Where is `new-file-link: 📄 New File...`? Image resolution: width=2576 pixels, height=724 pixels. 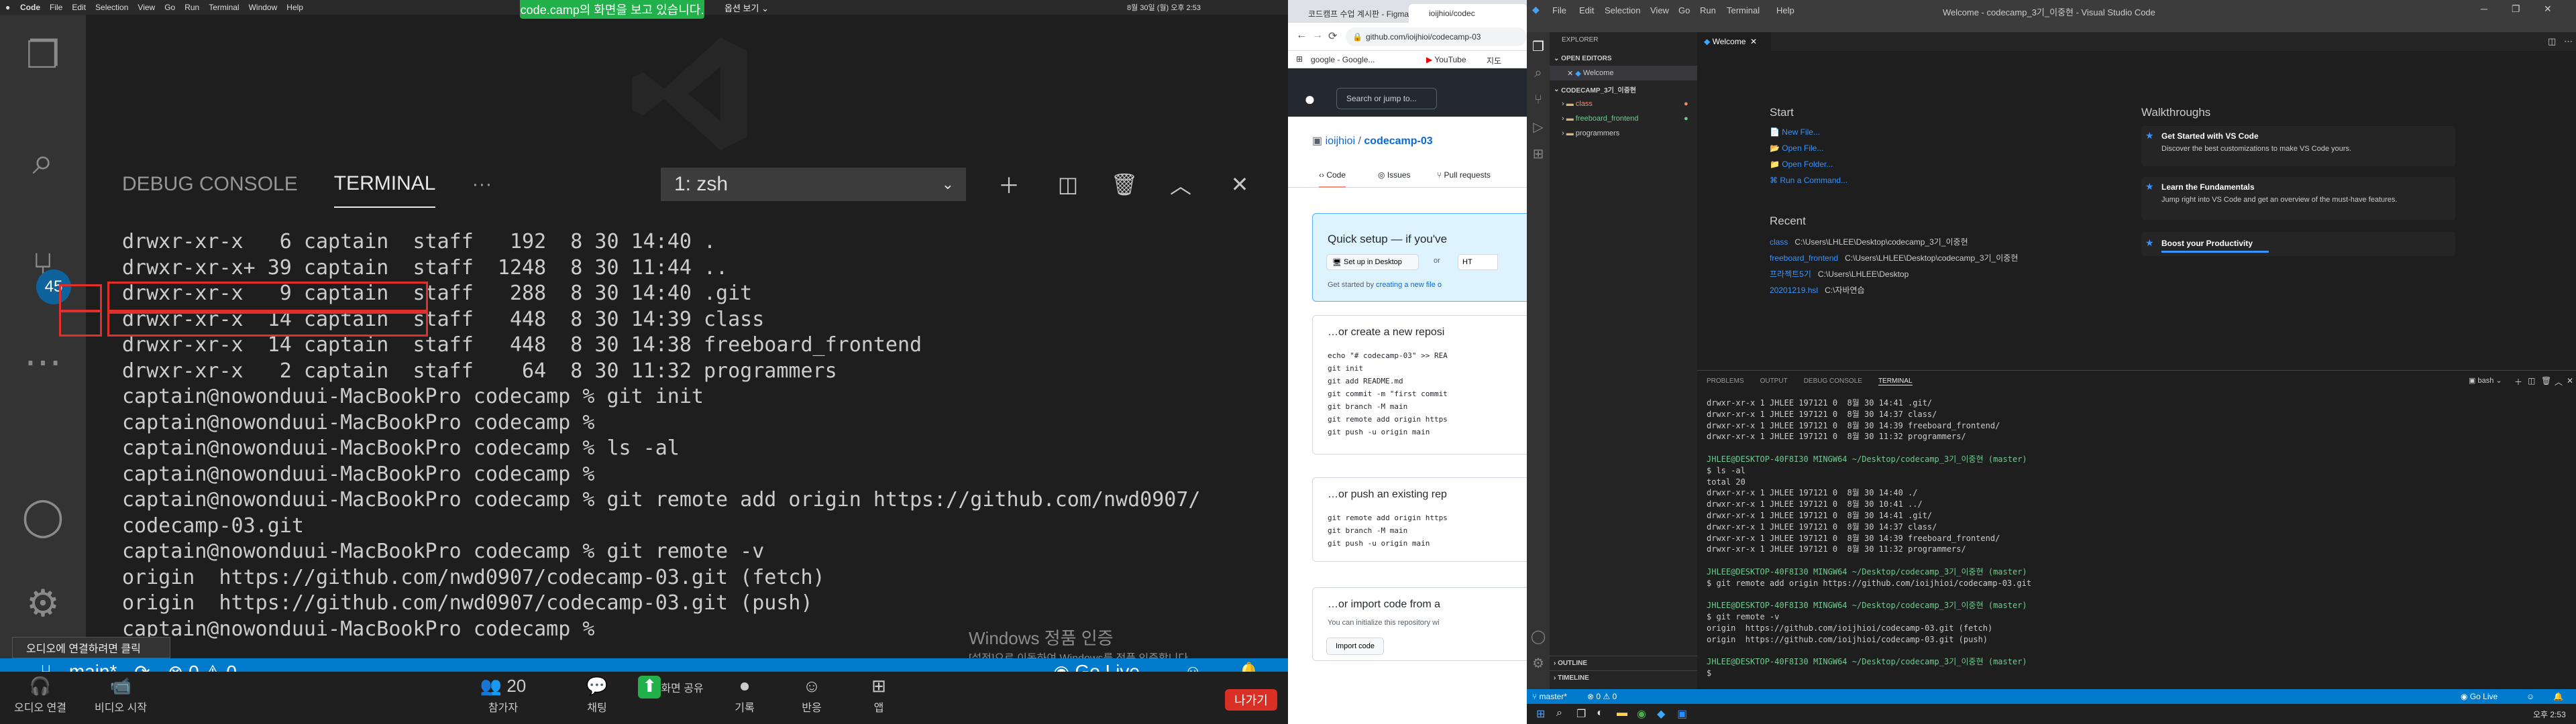
new-file-link: 📄 New File... is located at coordinates (1795, 132).